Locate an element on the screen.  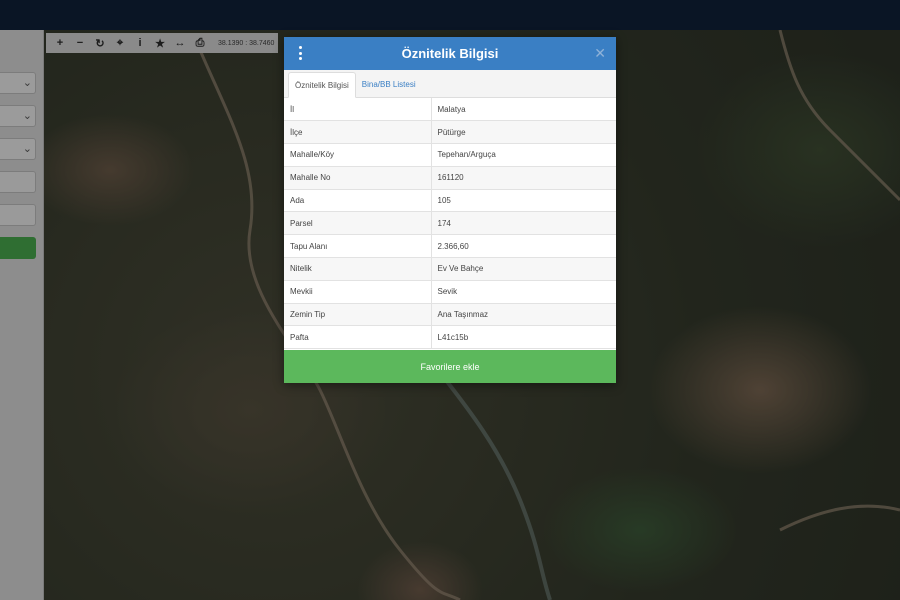
plus-icon: + is located at coordinates (60, 43).